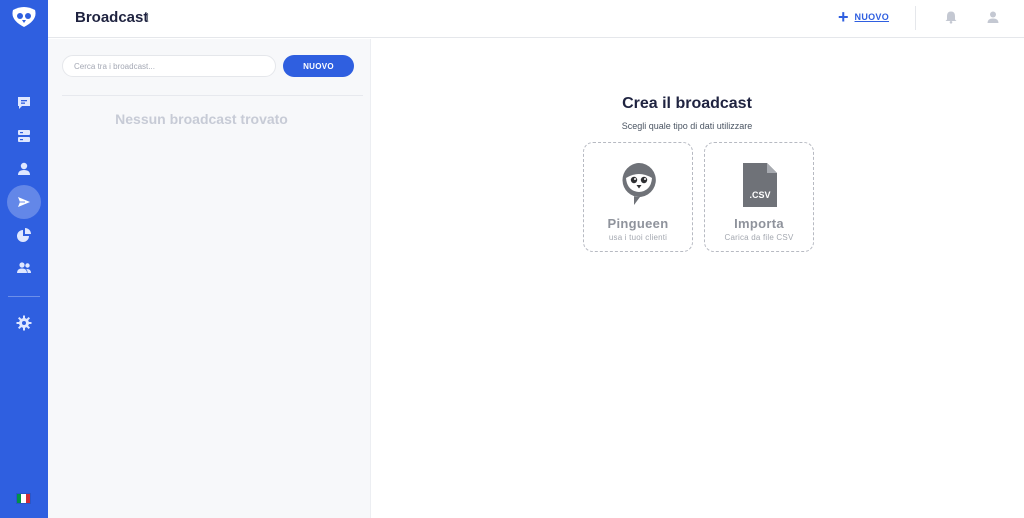 The height and width of the screenshot is (518, 1024). I want to click on italian-flag-icon, so click(23, 498).